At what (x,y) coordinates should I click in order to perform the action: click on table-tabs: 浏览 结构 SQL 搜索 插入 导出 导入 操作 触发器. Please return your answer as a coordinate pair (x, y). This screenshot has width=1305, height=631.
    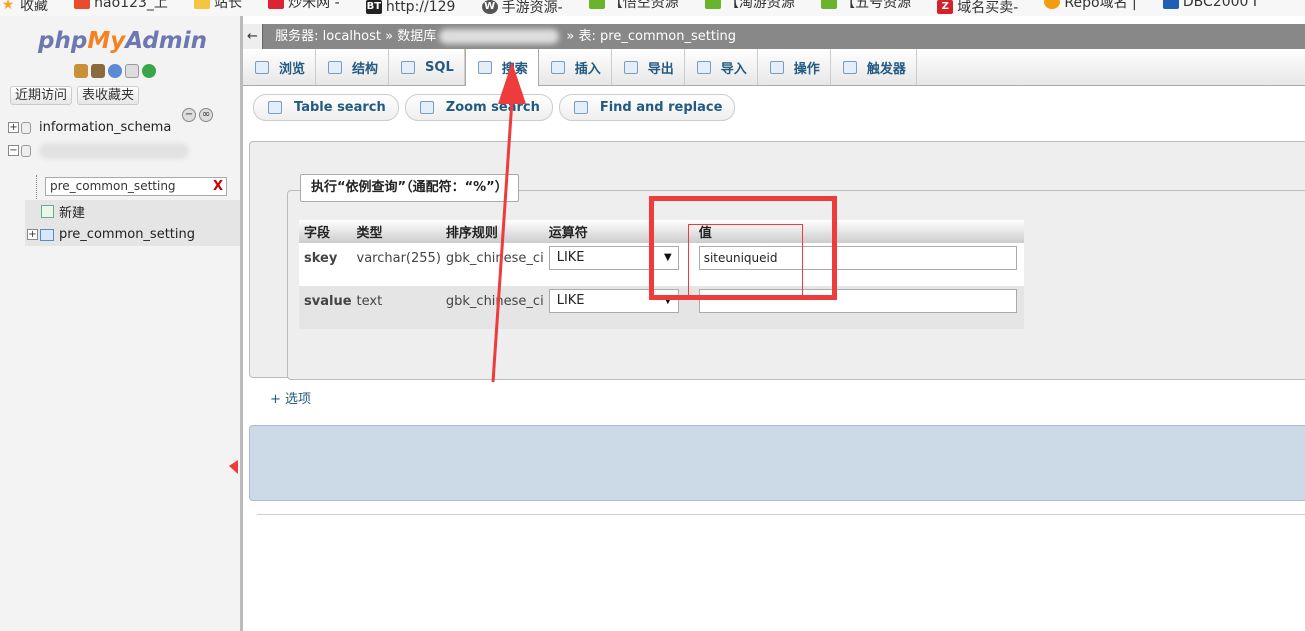
    Looking at the image, I should click on (774, 67).